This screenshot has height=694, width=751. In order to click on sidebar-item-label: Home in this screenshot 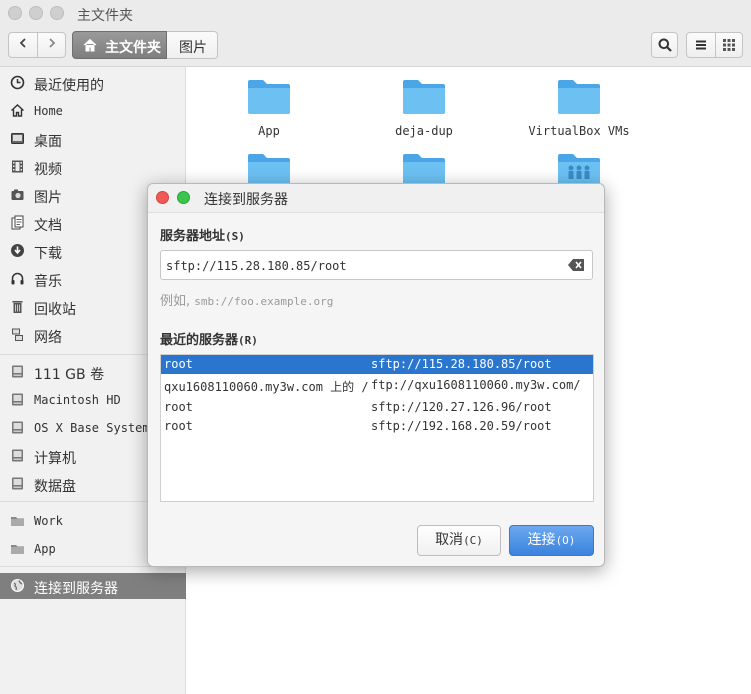, I will do `click(48, 111)`.